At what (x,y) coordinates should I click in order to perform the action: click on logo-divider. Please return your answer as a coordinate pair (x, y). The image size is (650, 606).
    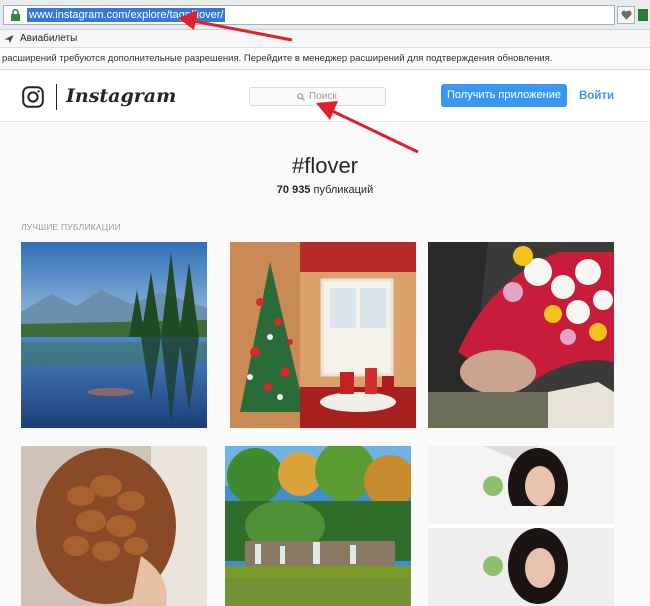
    Looking at the image, I should click on (56, 97).